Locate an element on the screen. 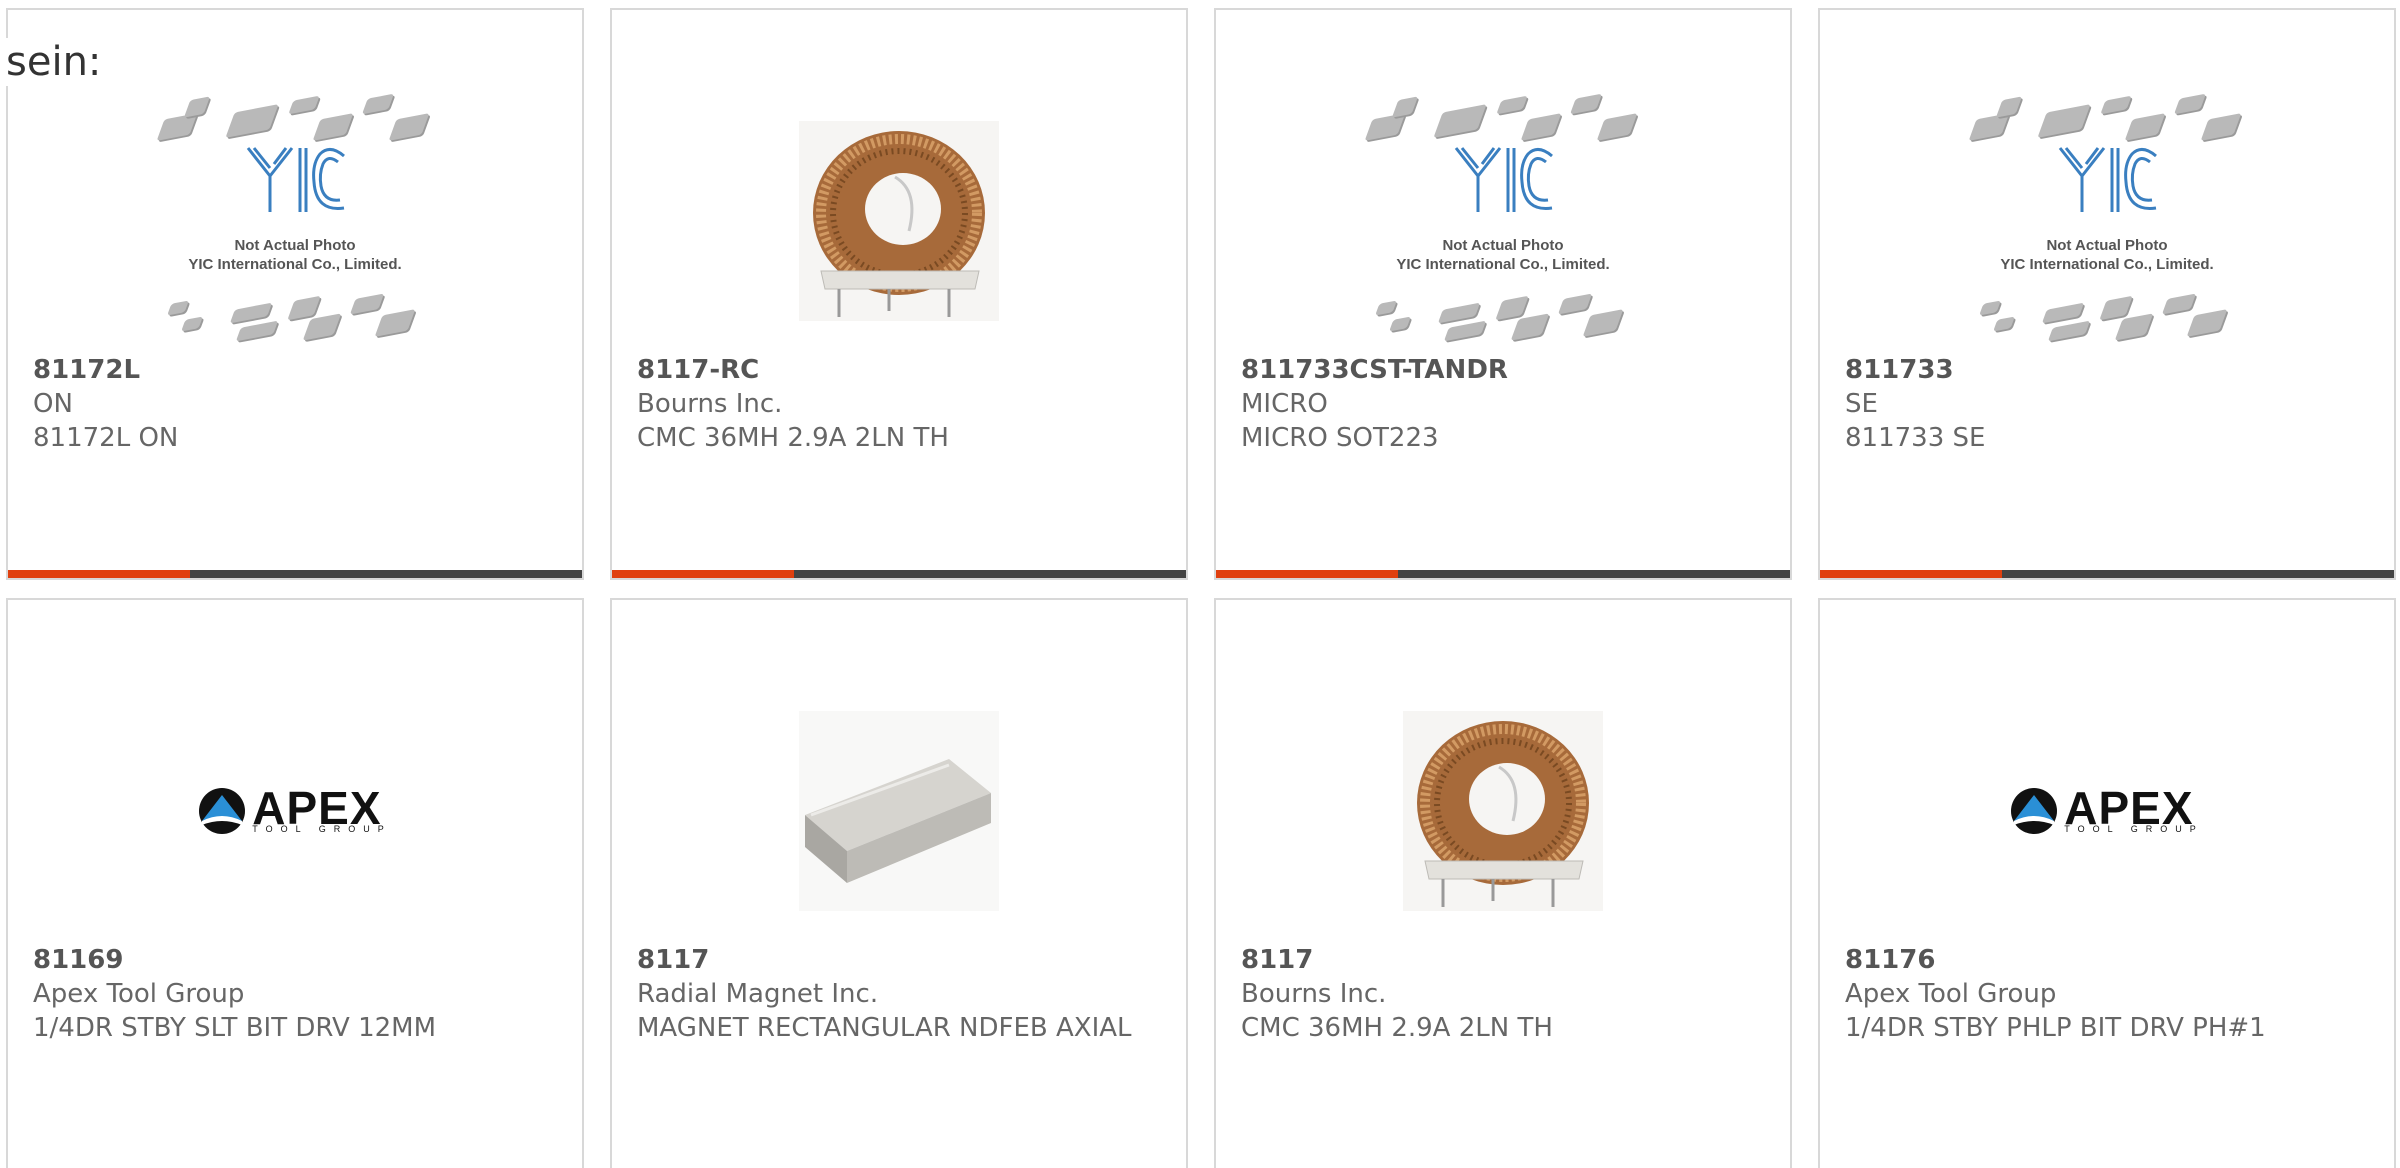 The height and width of the screenshot is (1168, 2400). description: 1/4DR STBY PHLP BIT DRV PH#1 is located at coordinates (2055, 1028).